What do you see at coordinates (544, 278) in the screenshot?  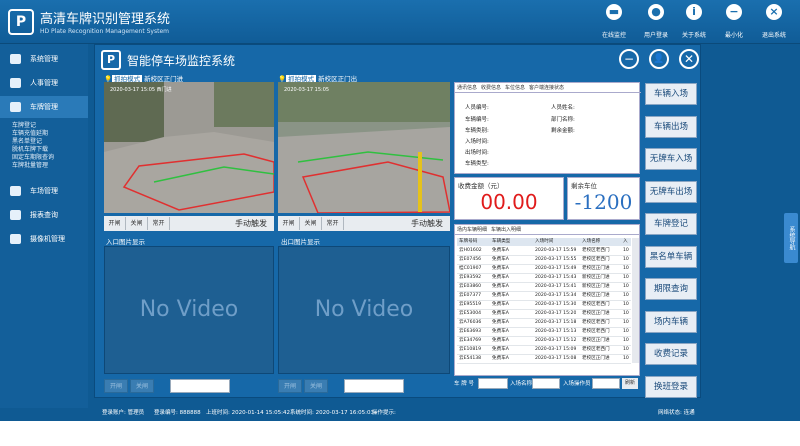 I see `table-row: 云E93592 免费车A 2020-03-17 15:43 新校区正门进 10` at bounding box center [544, 278].